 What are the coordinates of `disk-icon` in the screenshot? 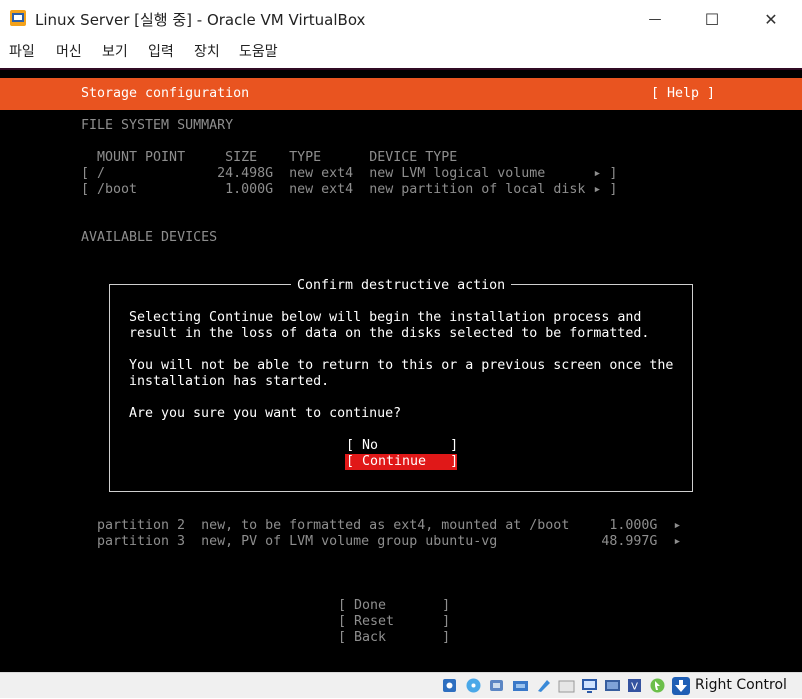 It's located at (449, 685).